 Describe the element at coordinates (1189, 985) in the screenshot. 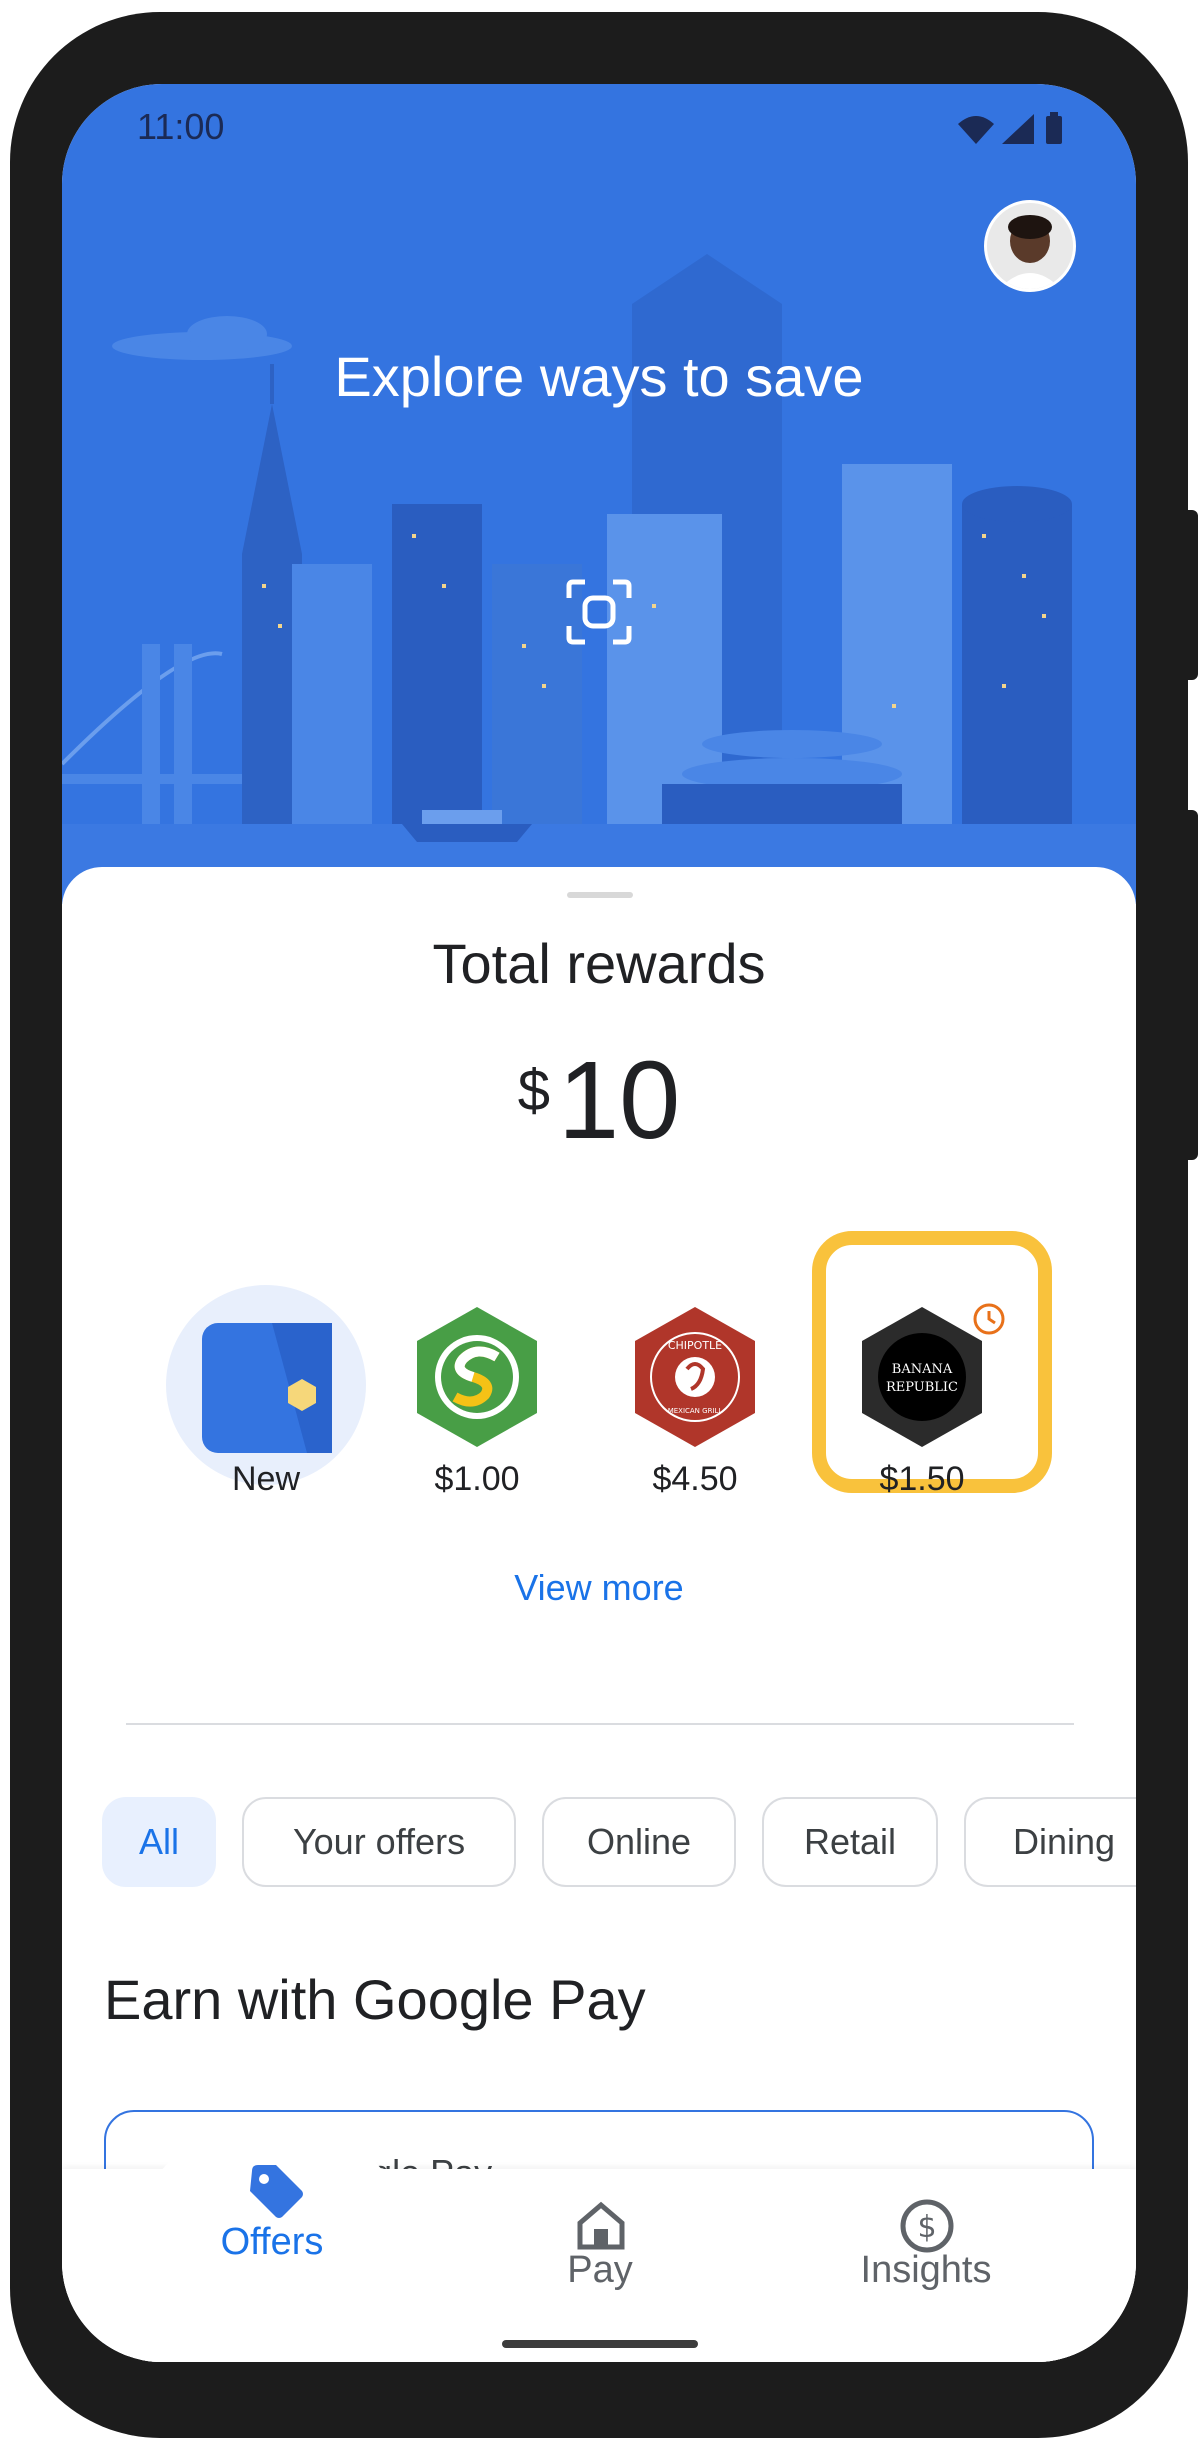

I see `volume-button` at that location.